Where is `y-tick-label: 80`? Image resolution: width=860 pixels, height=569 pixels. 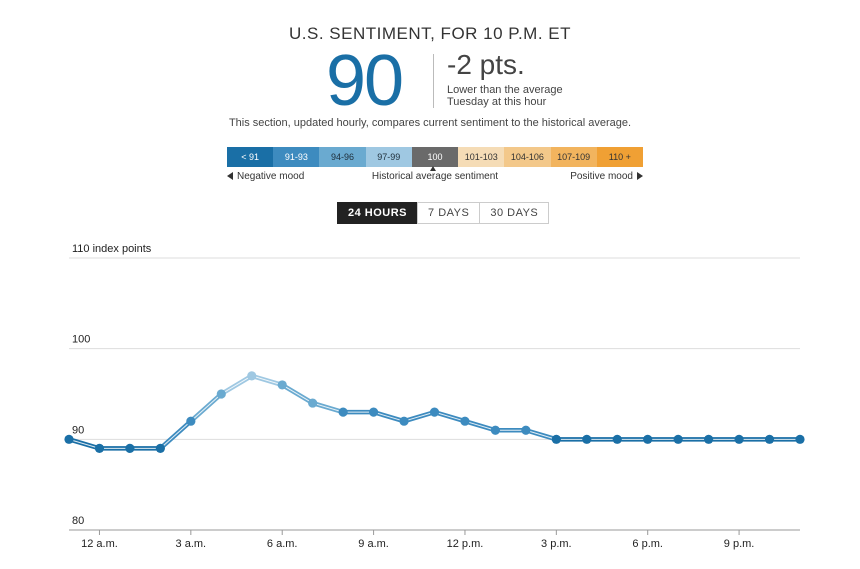 y-tick-label: 80 is located at coordinates (78, 521).